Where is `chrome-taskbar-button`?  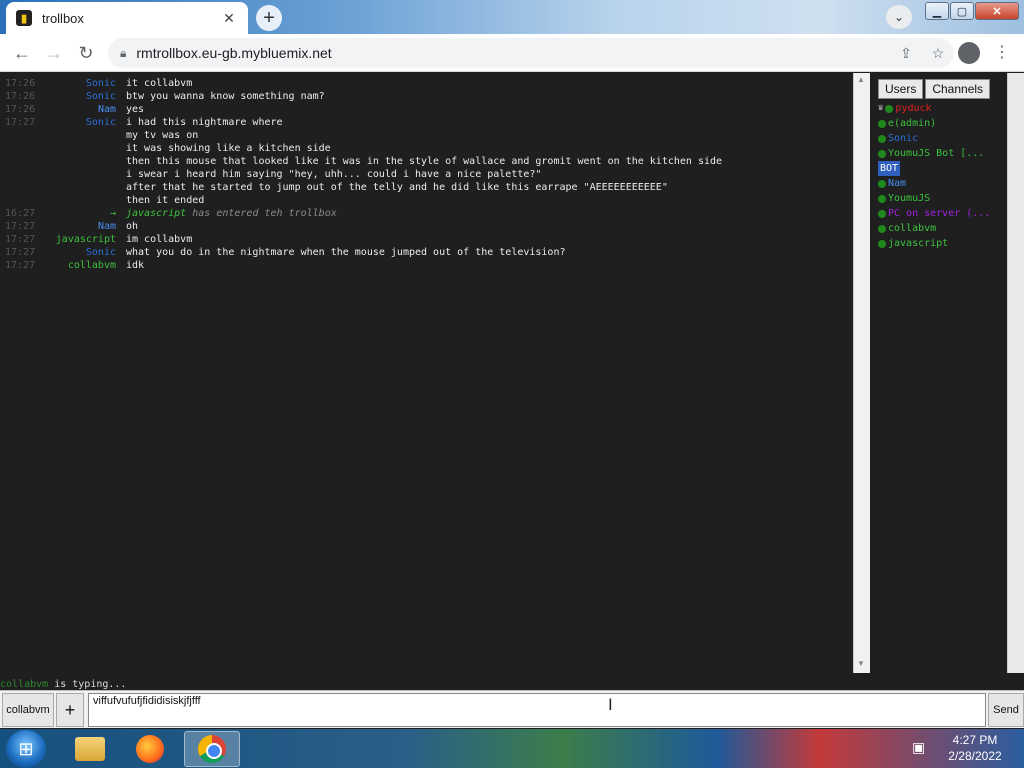 chrome-taskbar-button is located at coordinates (212, 749).